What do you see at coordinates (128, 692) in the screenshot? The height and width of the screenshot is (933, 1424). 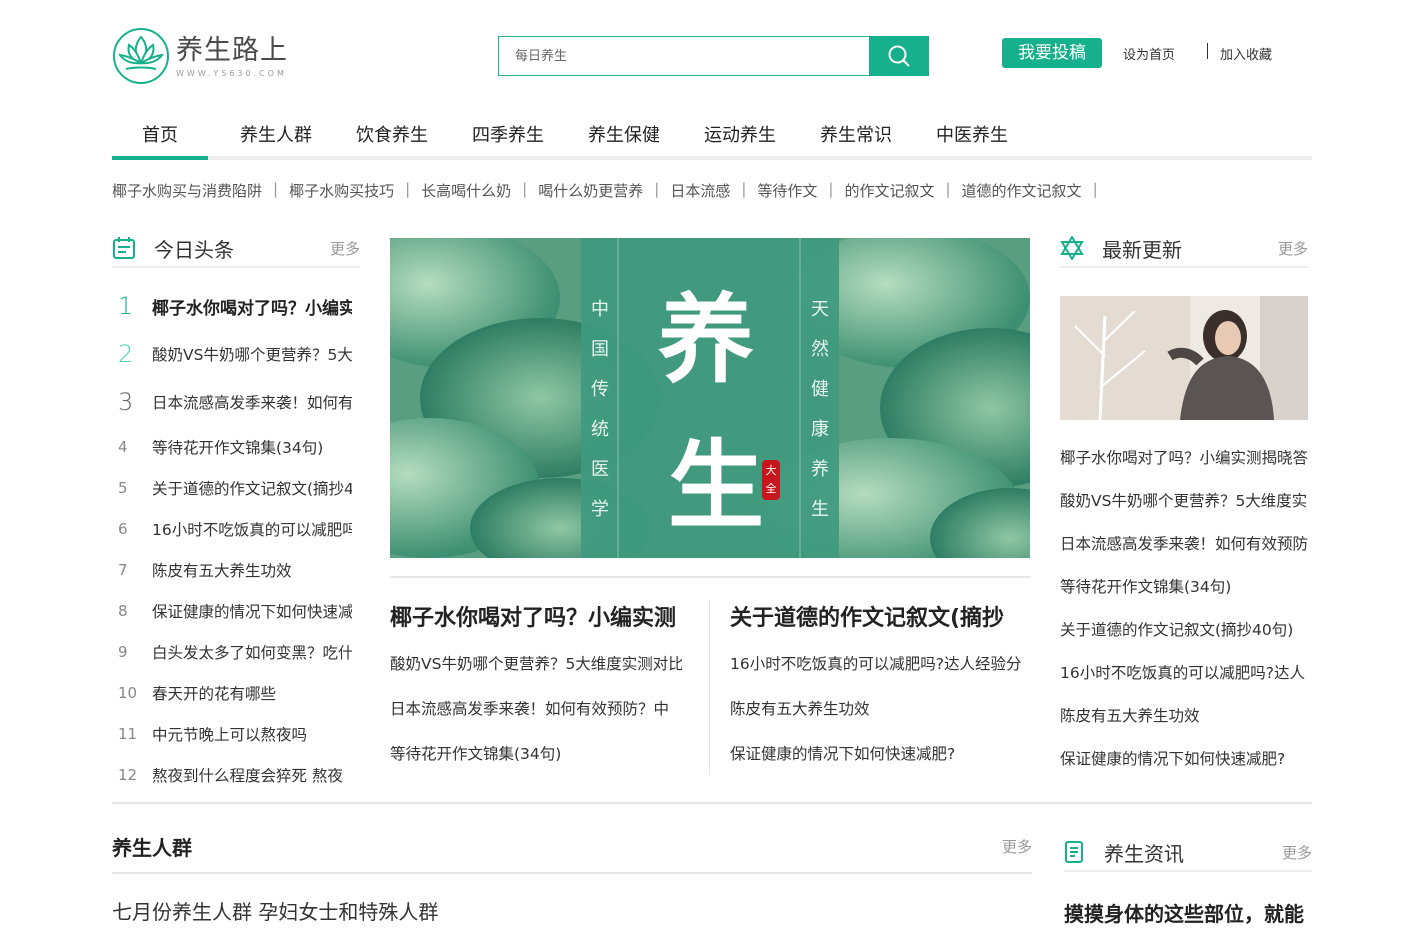 I see `rank-number: 10` at bounding box center [128, 692].